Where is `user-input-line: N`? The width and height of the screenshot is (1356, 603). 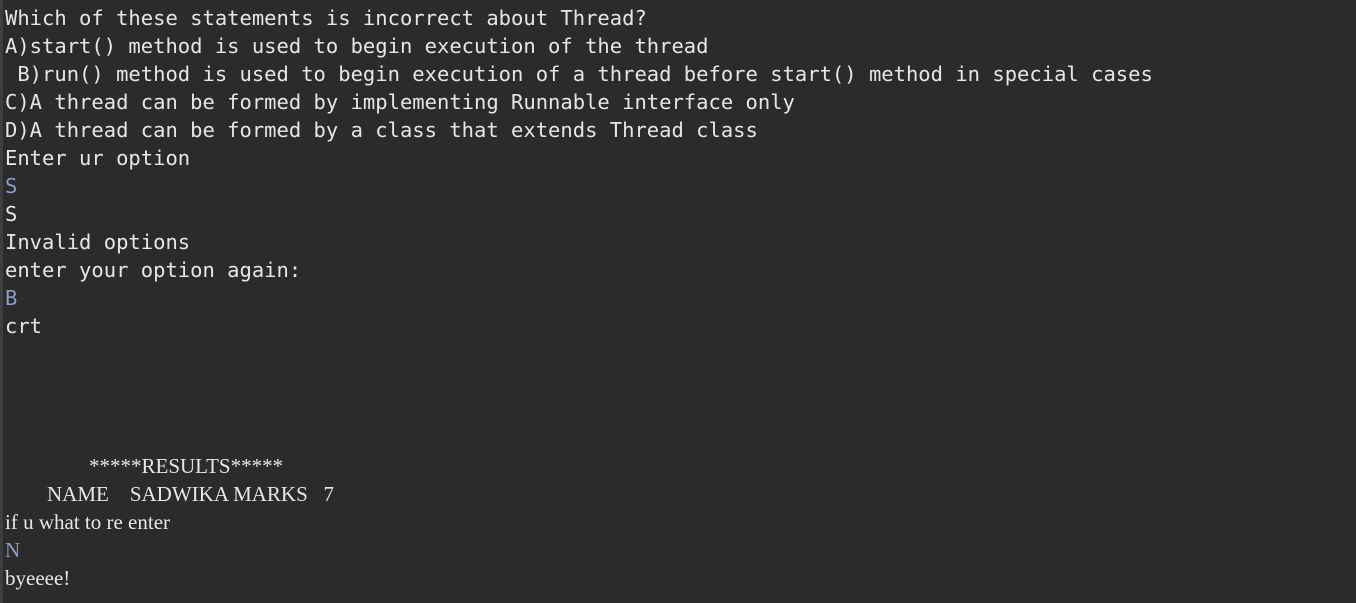 user-input-line: N is located at coordinates (13, 550).